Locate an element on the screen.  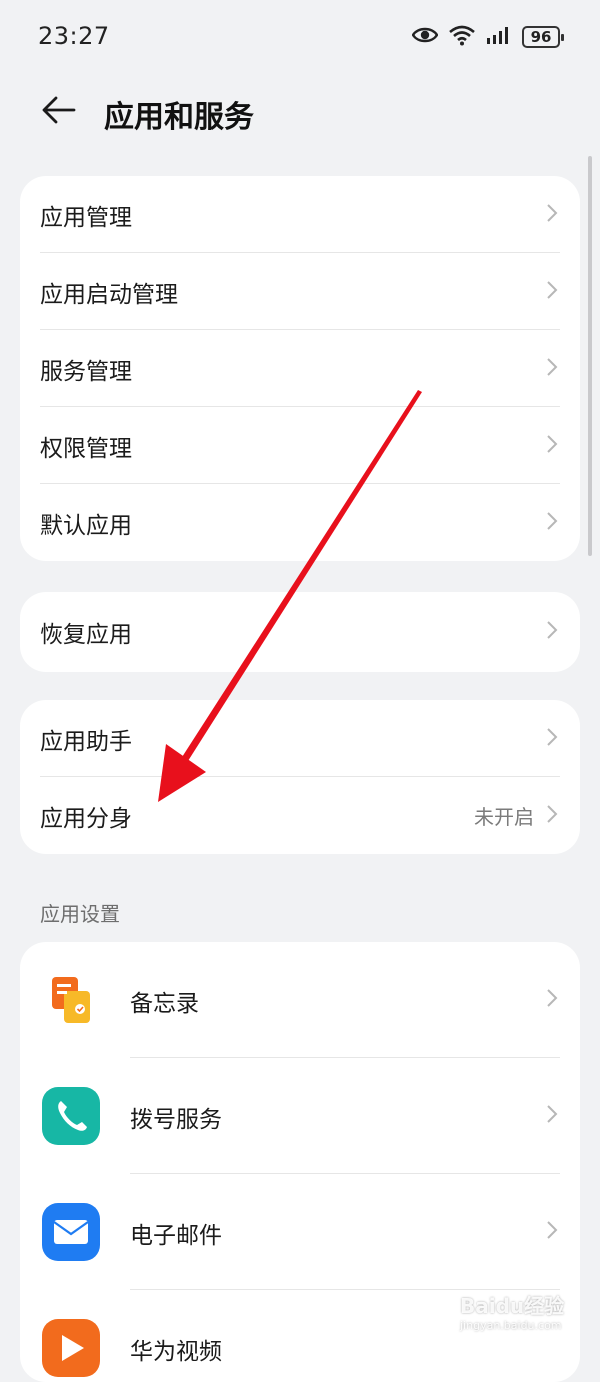
list-item-service-management: 服务管理 is located at coordinates (300, 368).